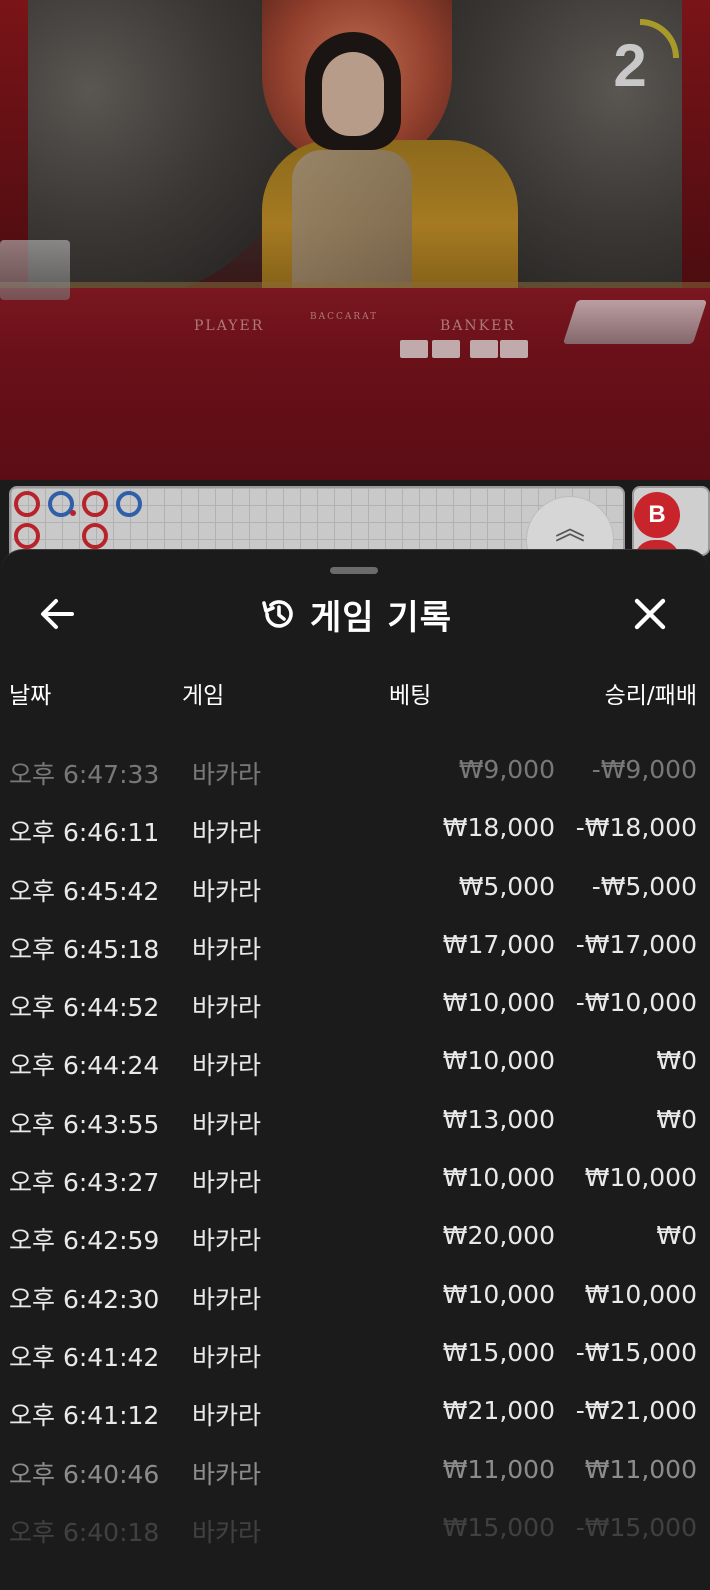 Image resolution: width=710 pixels, height=1590 pixels. Describe the element at coordinates (498, 944) in the screenshot. I see `row-bet: ₩17,000` at that location.